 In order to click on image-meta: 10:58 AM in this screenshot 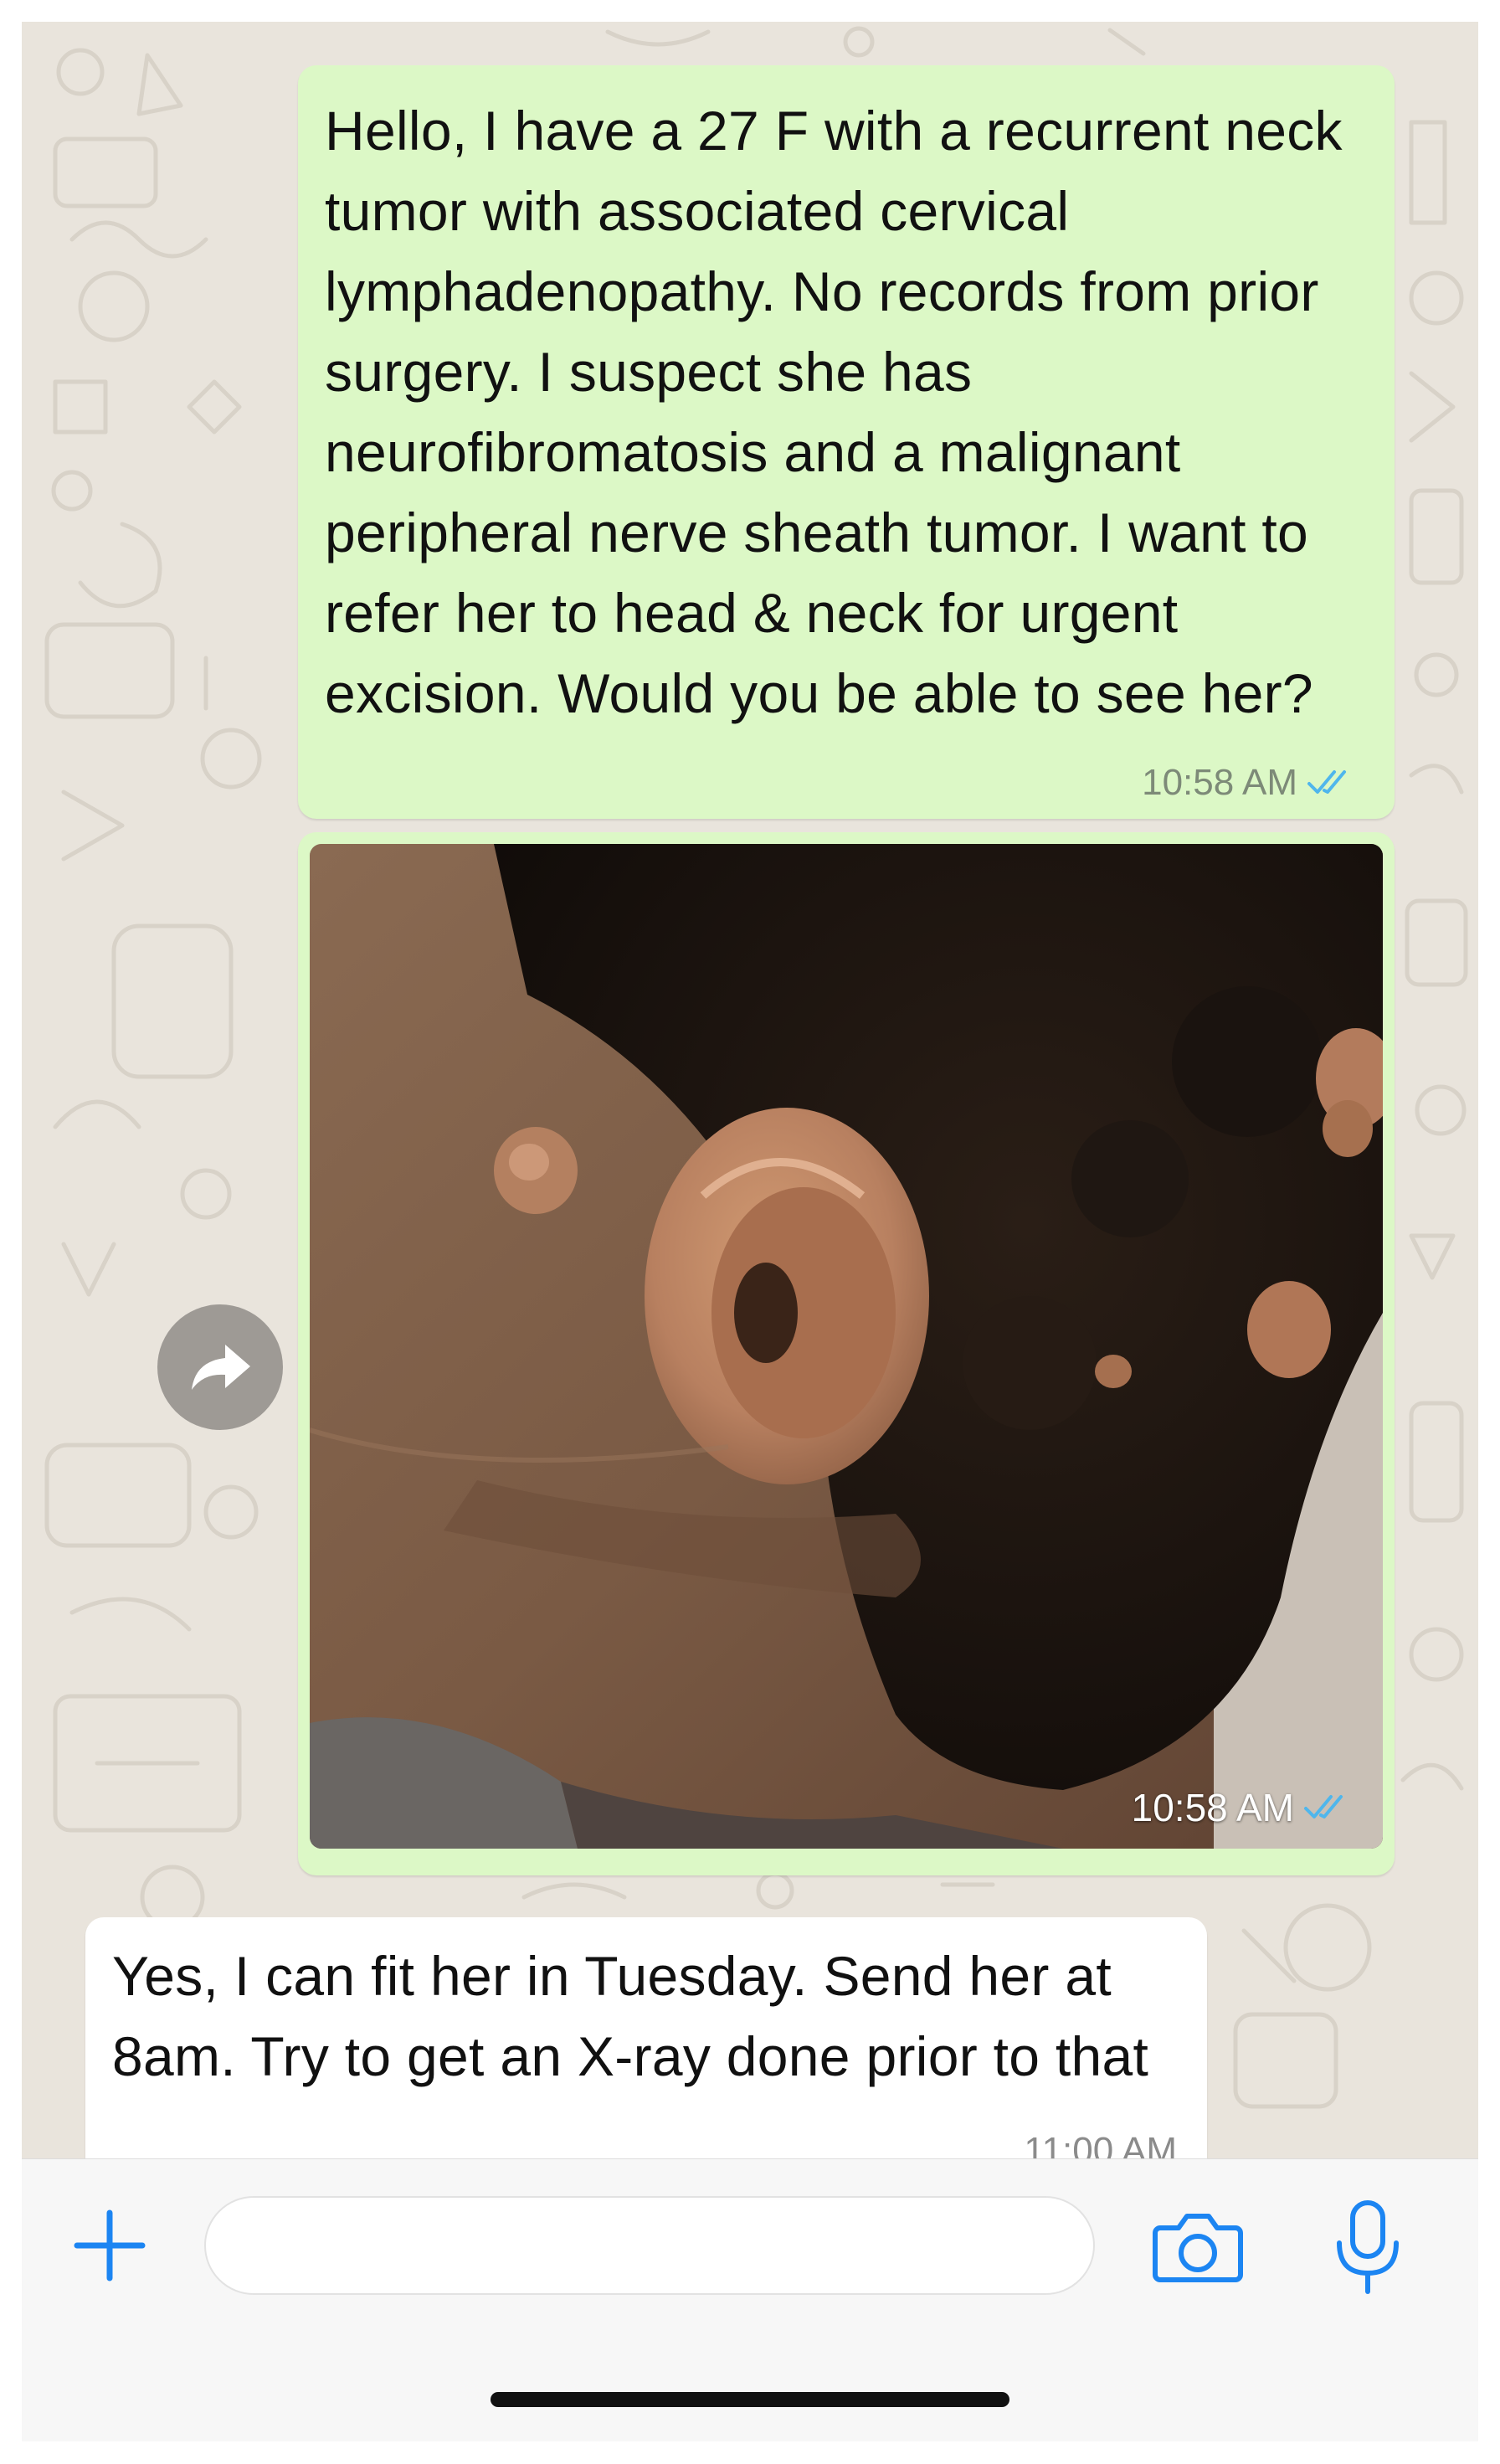, I will do `click(1243, 1808)`.